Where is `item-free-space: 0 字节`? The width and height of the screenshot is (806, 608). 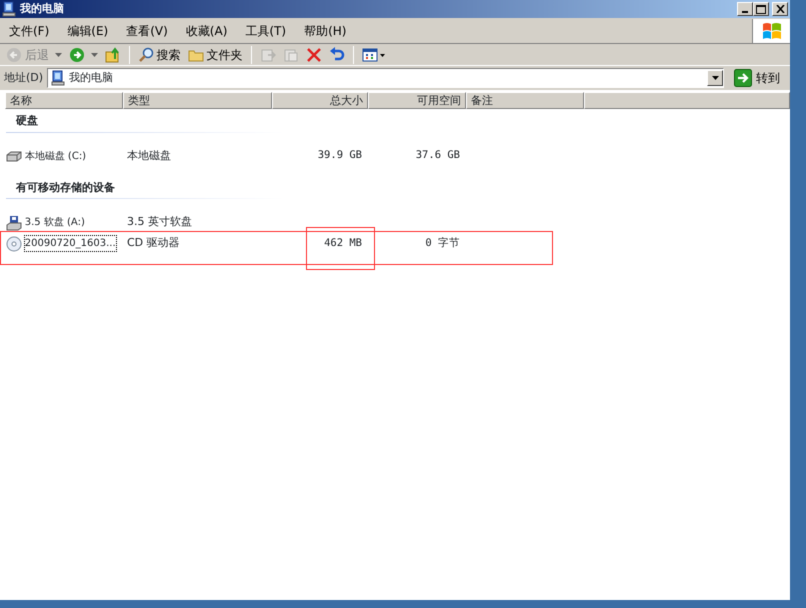
item-free-space: 0 字节 is located at coordinates (442, 242).